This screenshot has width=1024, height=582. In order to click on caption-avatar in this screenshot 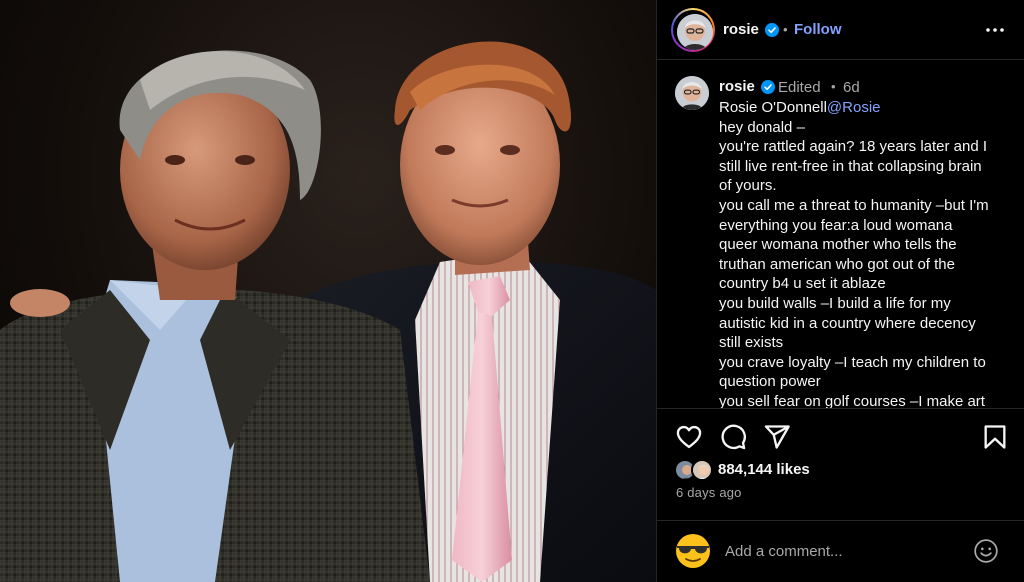, I will do `click(692, 93)`.